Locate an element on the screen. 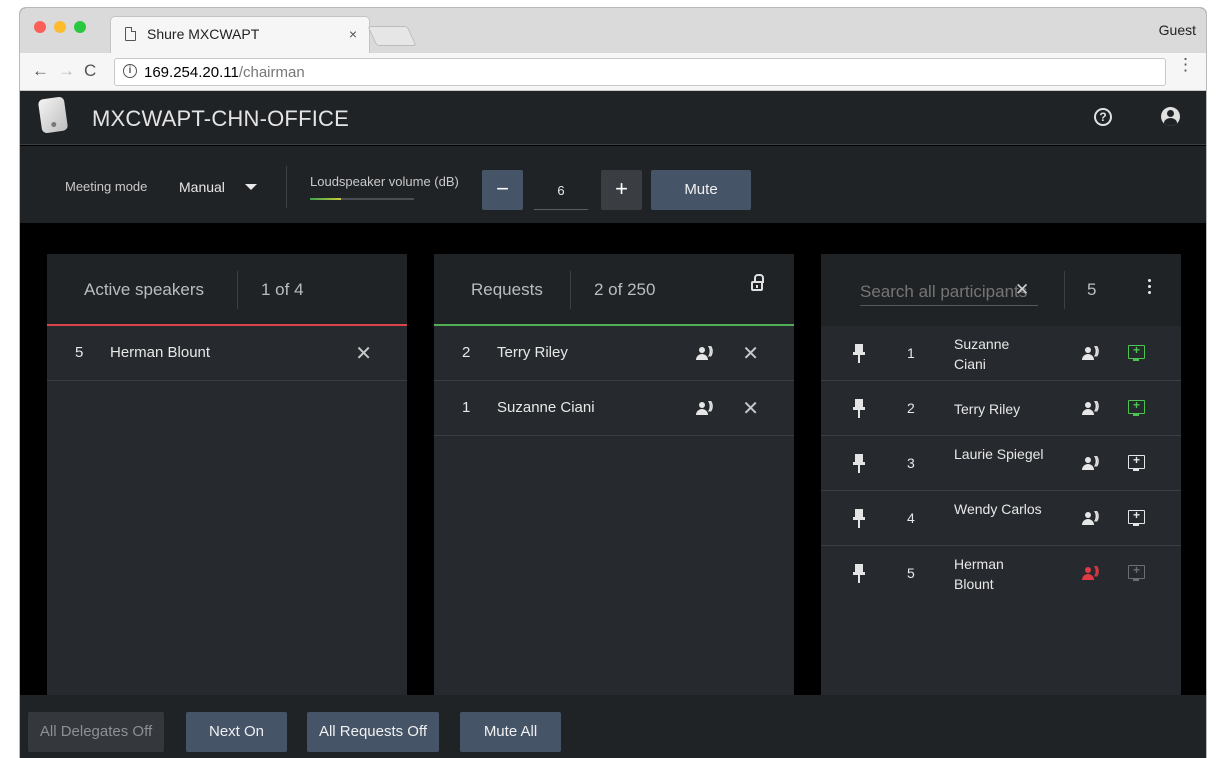 This screenshot has height=758, width=1220. requests-header: Requests 2 of 250 is located at coordinates (614, 290).